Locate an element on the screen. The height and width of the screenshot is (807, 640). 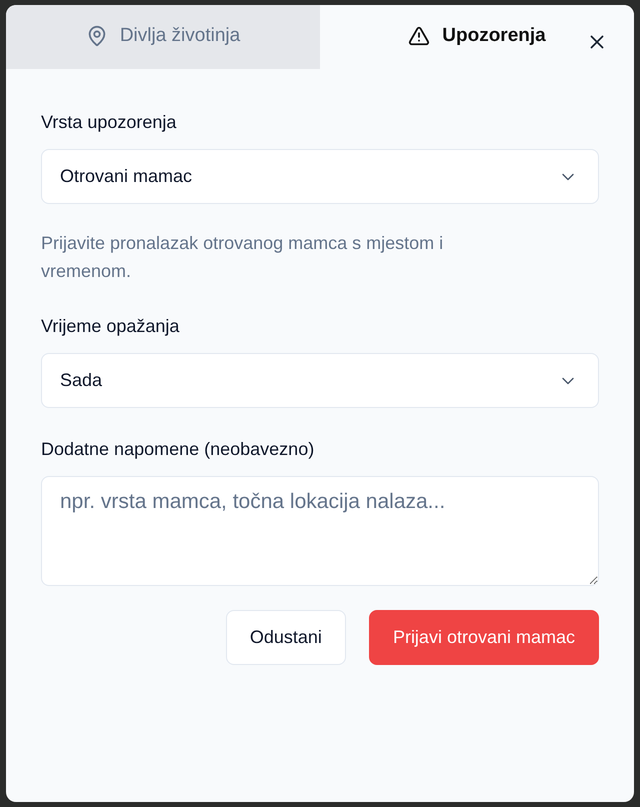
warning-icon is located at coordinates (419, 36).